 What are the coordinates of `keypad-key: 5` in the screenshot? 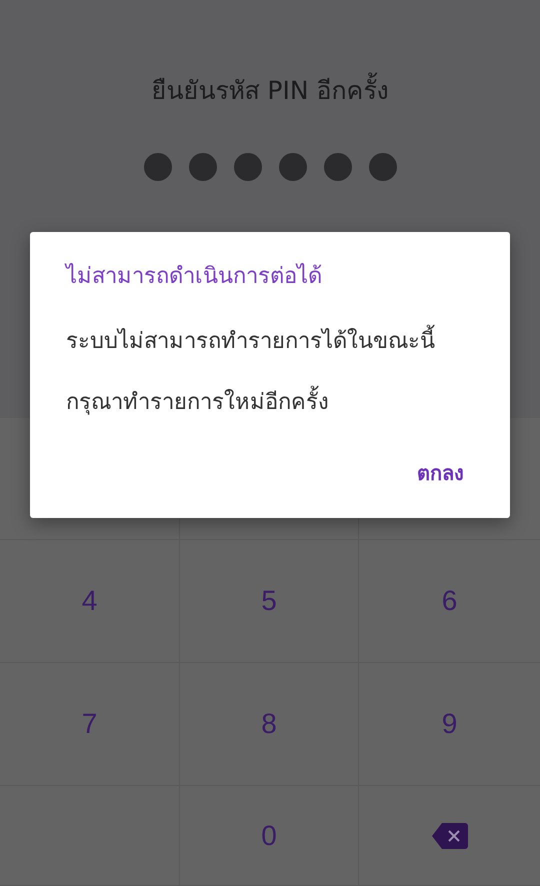 It's located at (269, 601).